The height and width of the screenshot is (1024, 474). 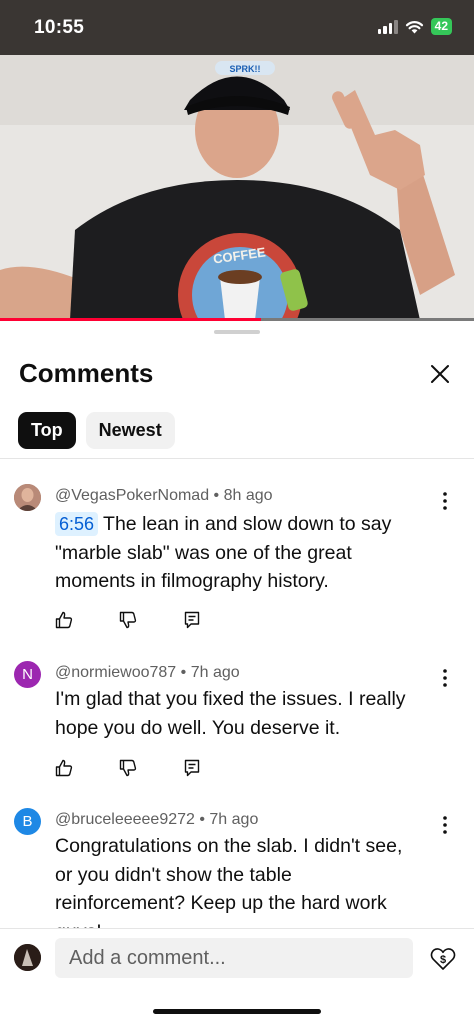 I want to click on add-comment-input, so click(x=234, y=958).